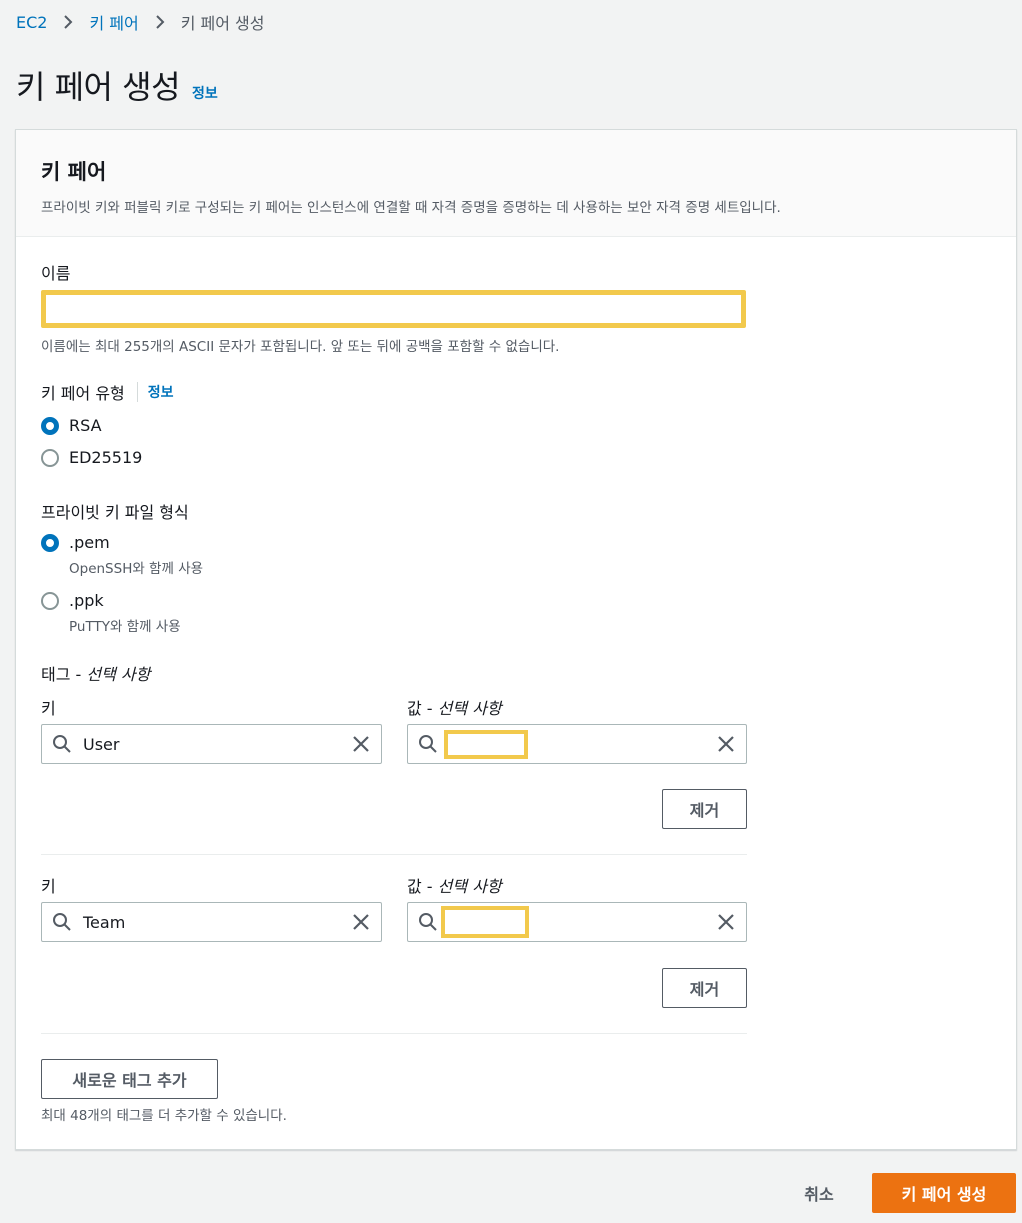  What do you see at coordinates (136, 569) in the screenshot?
I see `radio-pem-description: OpenSSH와 함께 사용` at bounding box center [136, 569].